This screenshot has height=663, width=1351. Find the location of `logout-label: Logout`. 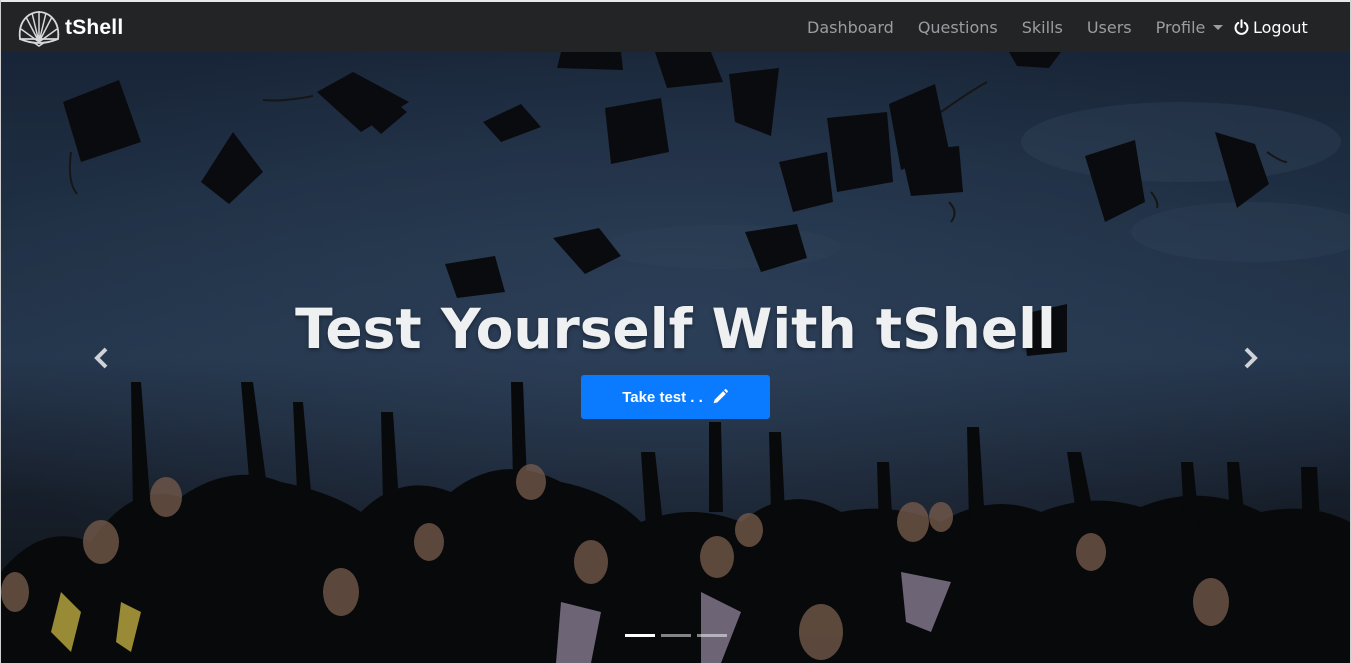

logout-label: Logout is located at coordinates (1280, 27).